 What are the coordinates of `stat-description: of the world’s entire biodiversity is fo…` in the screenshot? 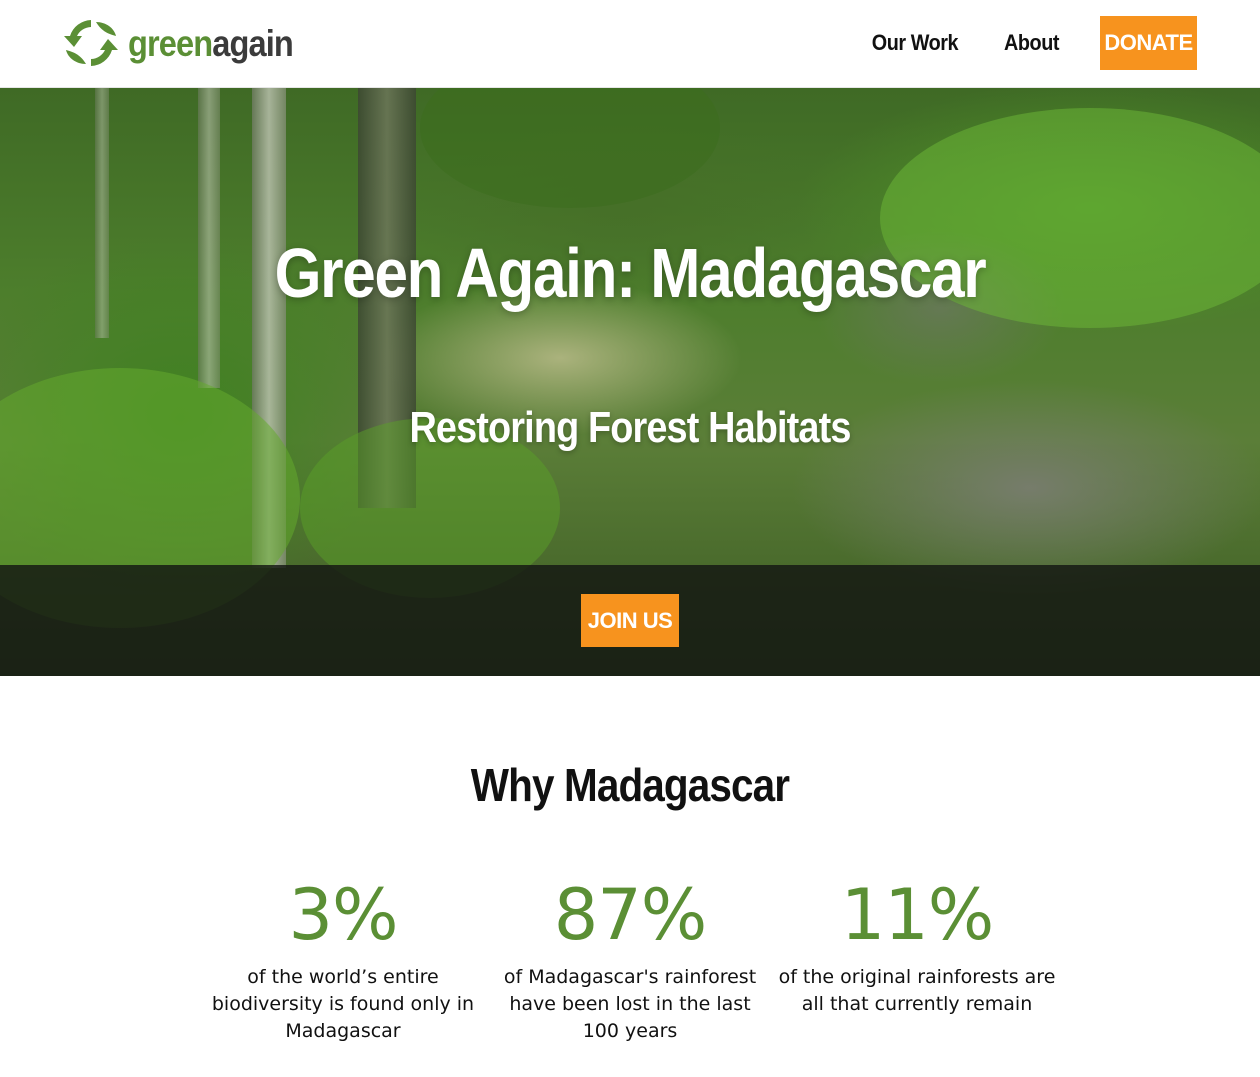 It's located at (343, 1004).